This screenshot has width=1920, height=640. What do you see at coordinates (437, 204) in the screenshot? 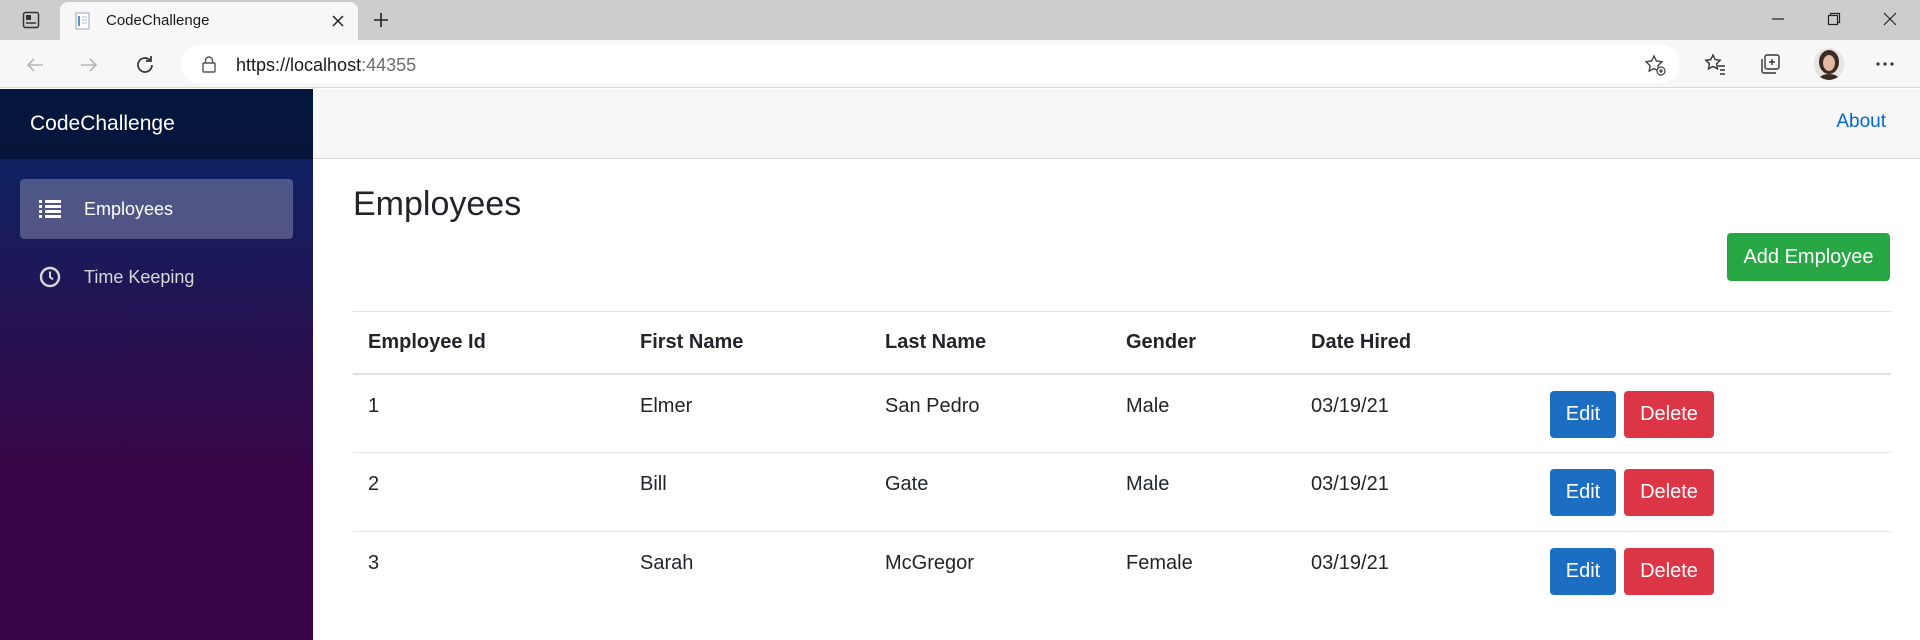
I see `page-title: Employees` at bounding box center [437, 204].